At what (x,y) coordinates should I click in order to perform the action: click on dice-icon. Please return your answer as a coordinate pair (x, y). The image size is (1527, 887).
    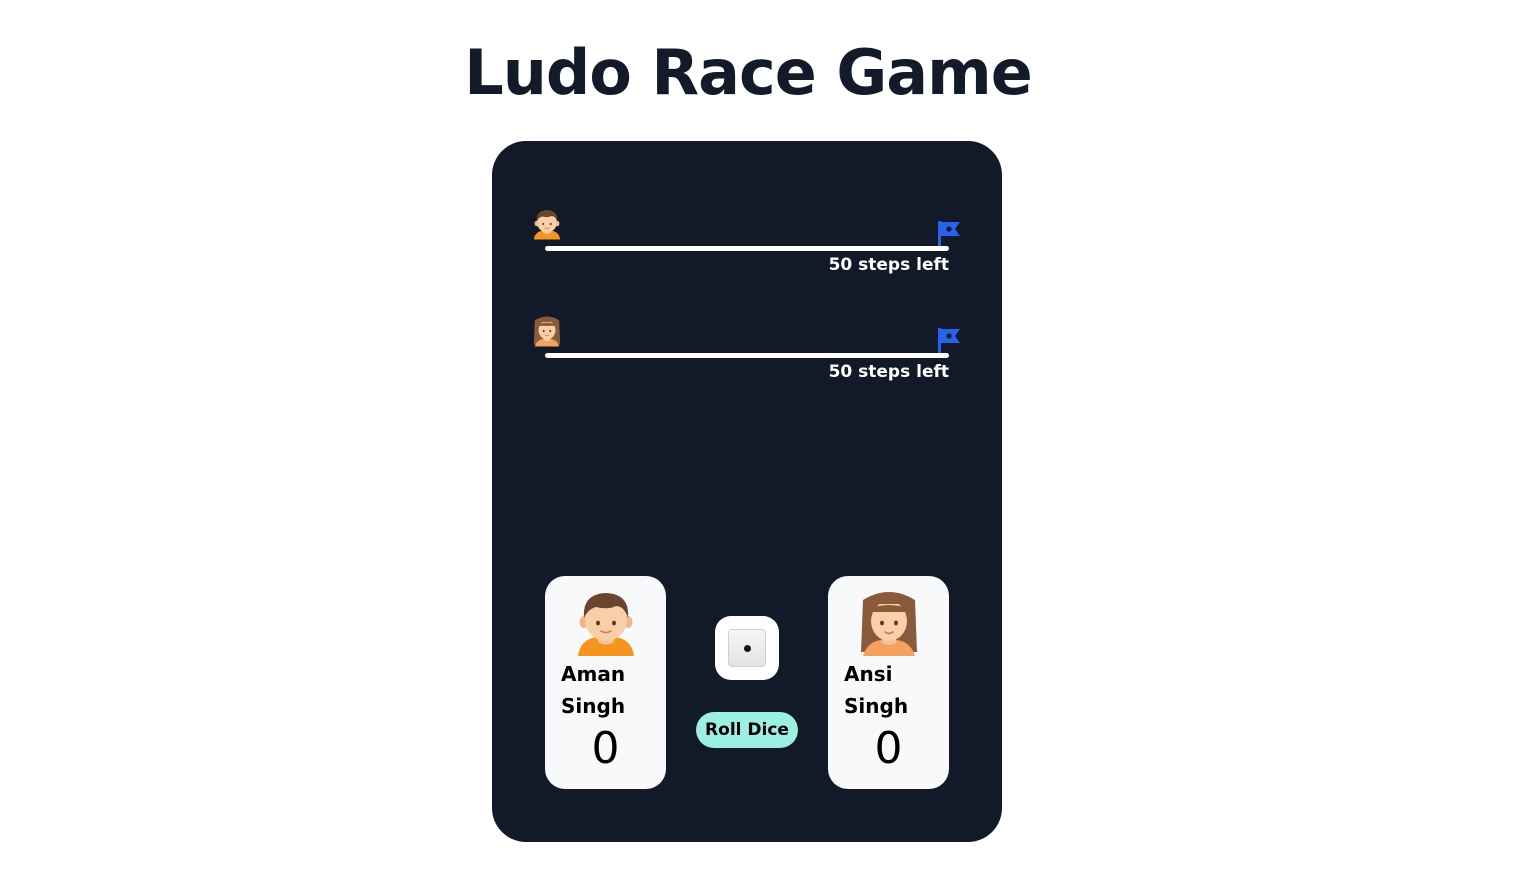
    Looking at the image, I should click on (747, 648).